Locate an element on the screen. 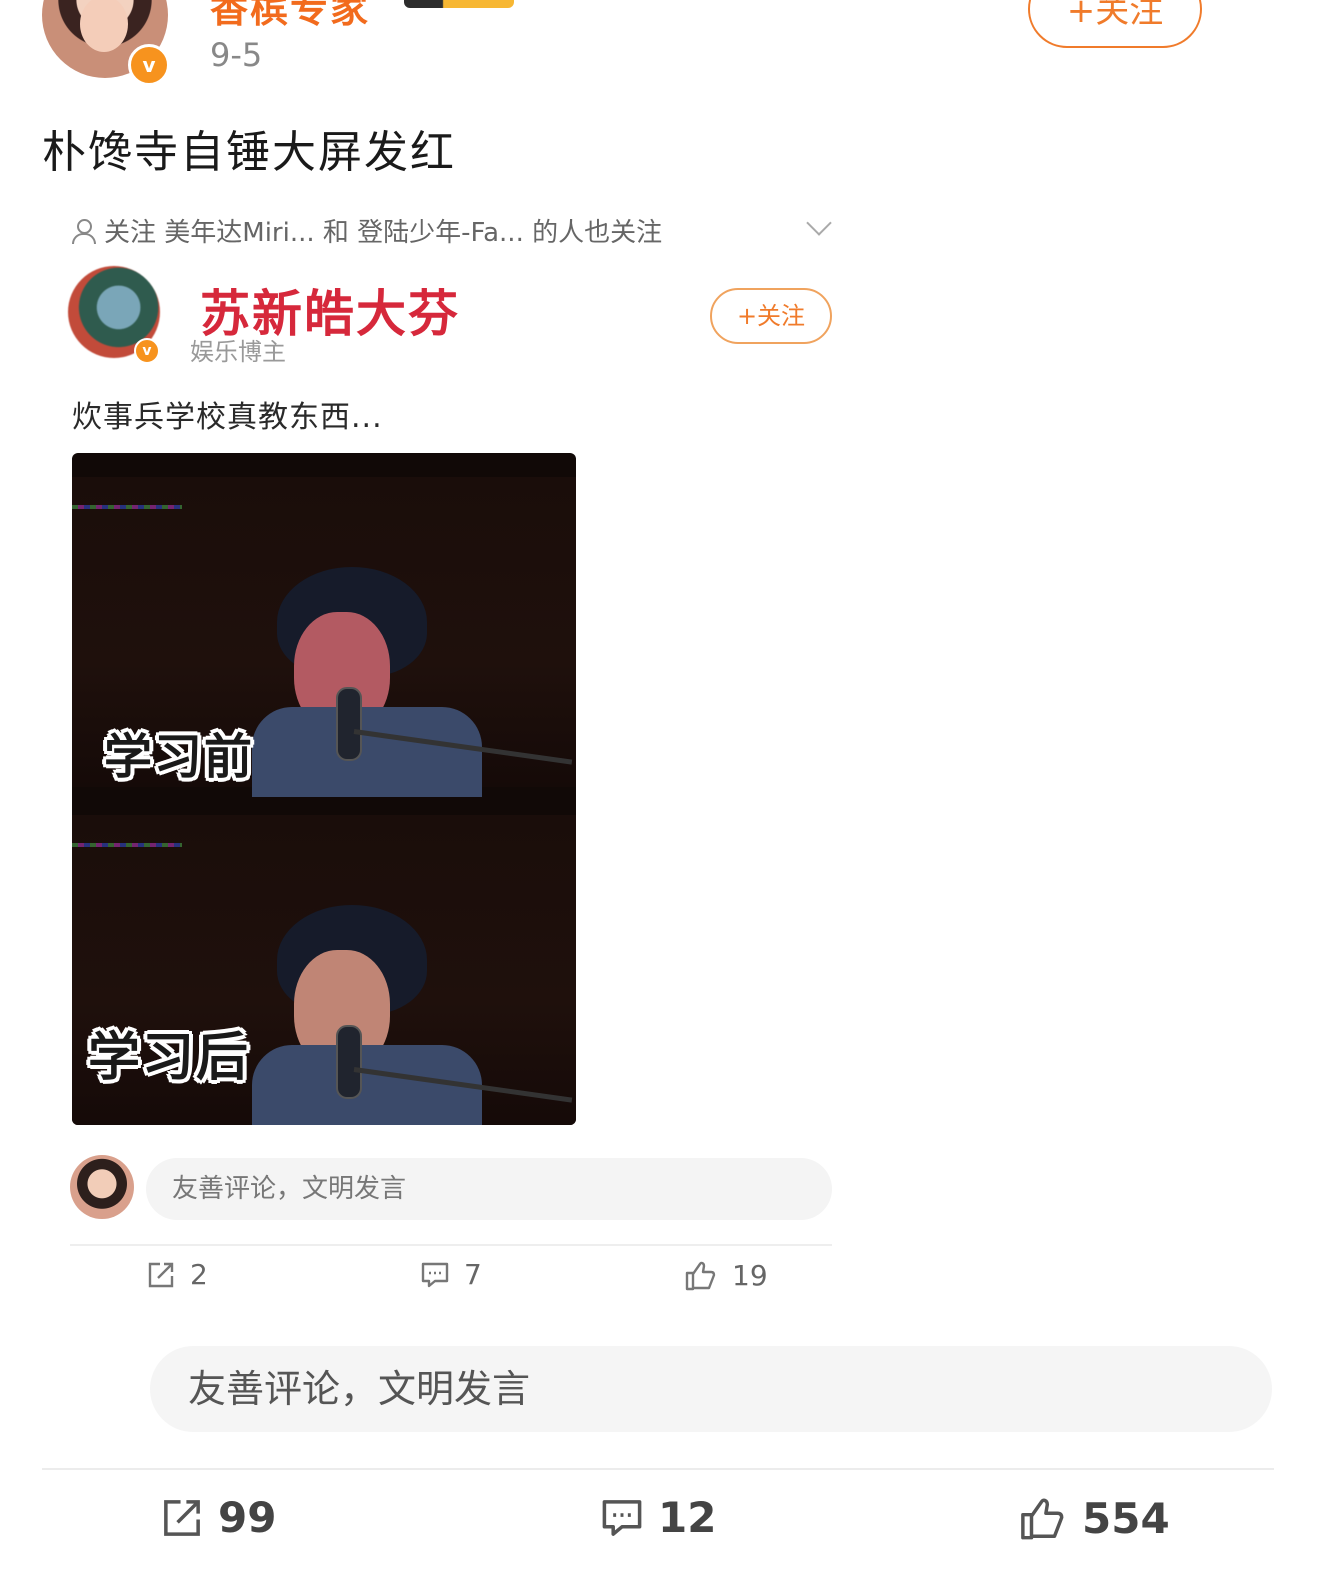 The image size is (1320, 1573). retweet-comment-button: 7 is located at coordinates (451, 1275).